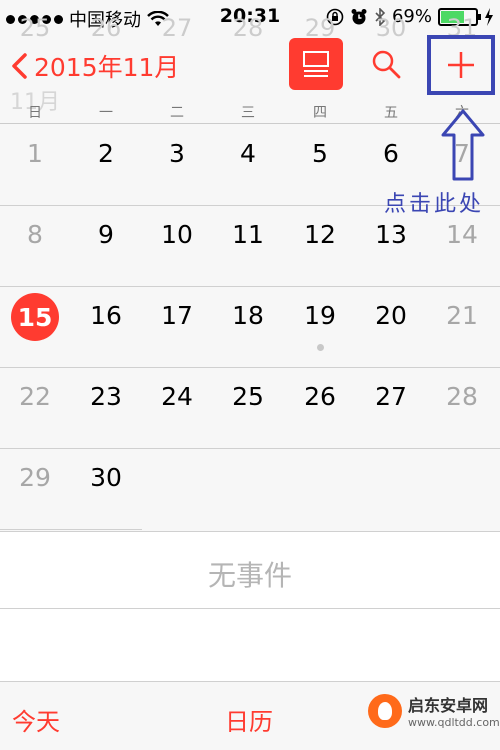 The height and width of the screenshot is (750, 500). I want to click on day-cell: 28, so click(462, 396).